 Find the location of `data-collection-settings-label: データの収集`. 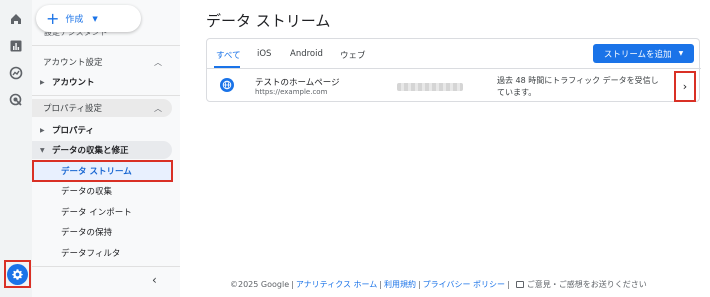

data-collection-settings-label: データの収集 is located at coordinates (87, 192).